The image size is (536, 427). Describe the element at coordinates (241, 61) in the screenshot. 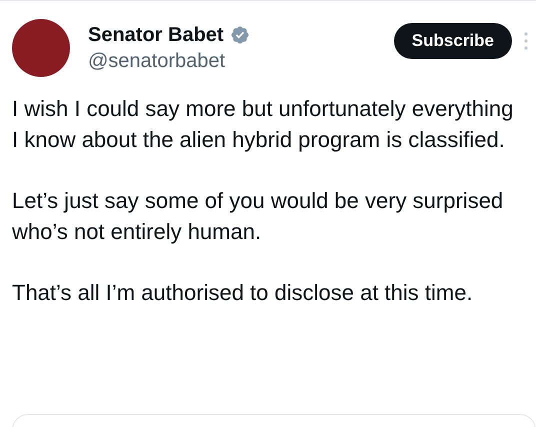

I see `author-handle: @senatorbabet` at that location.